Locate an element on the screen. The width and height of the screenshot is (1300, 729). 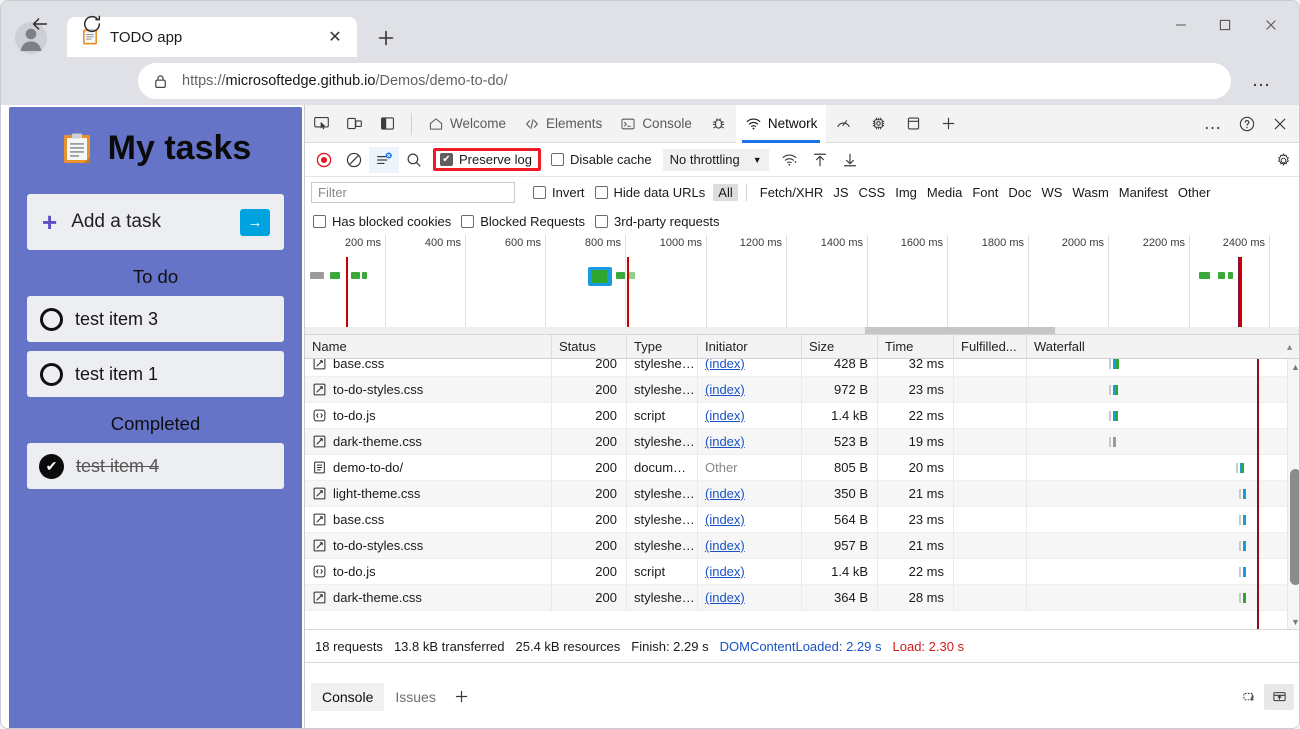
type-filter-fetch-xhr: Fetch/XHR is located at coordinates (792, 192).